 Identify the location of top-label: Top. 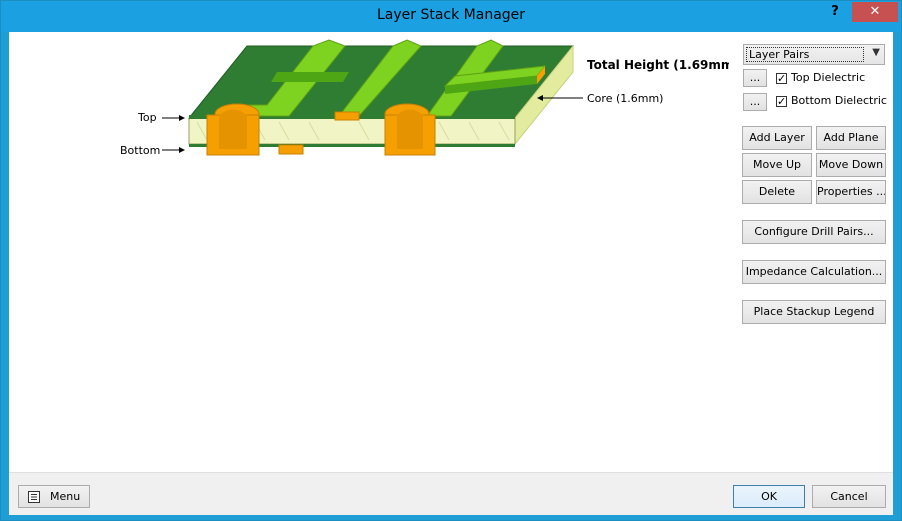
(147, 117).